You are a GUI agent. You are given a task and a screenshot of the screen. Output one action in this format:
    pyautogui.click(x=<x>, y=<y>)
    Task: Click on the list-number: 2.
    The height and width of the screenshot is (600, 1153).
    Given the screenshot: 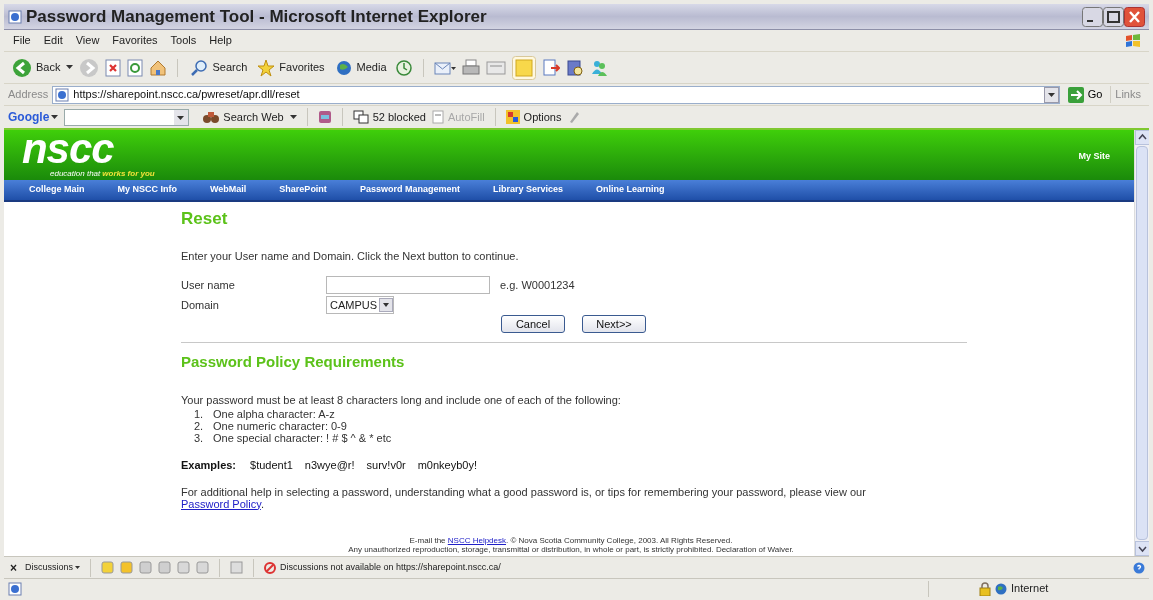 What is the action you would take?
    pyautogui.click(x=199, y=426)
    